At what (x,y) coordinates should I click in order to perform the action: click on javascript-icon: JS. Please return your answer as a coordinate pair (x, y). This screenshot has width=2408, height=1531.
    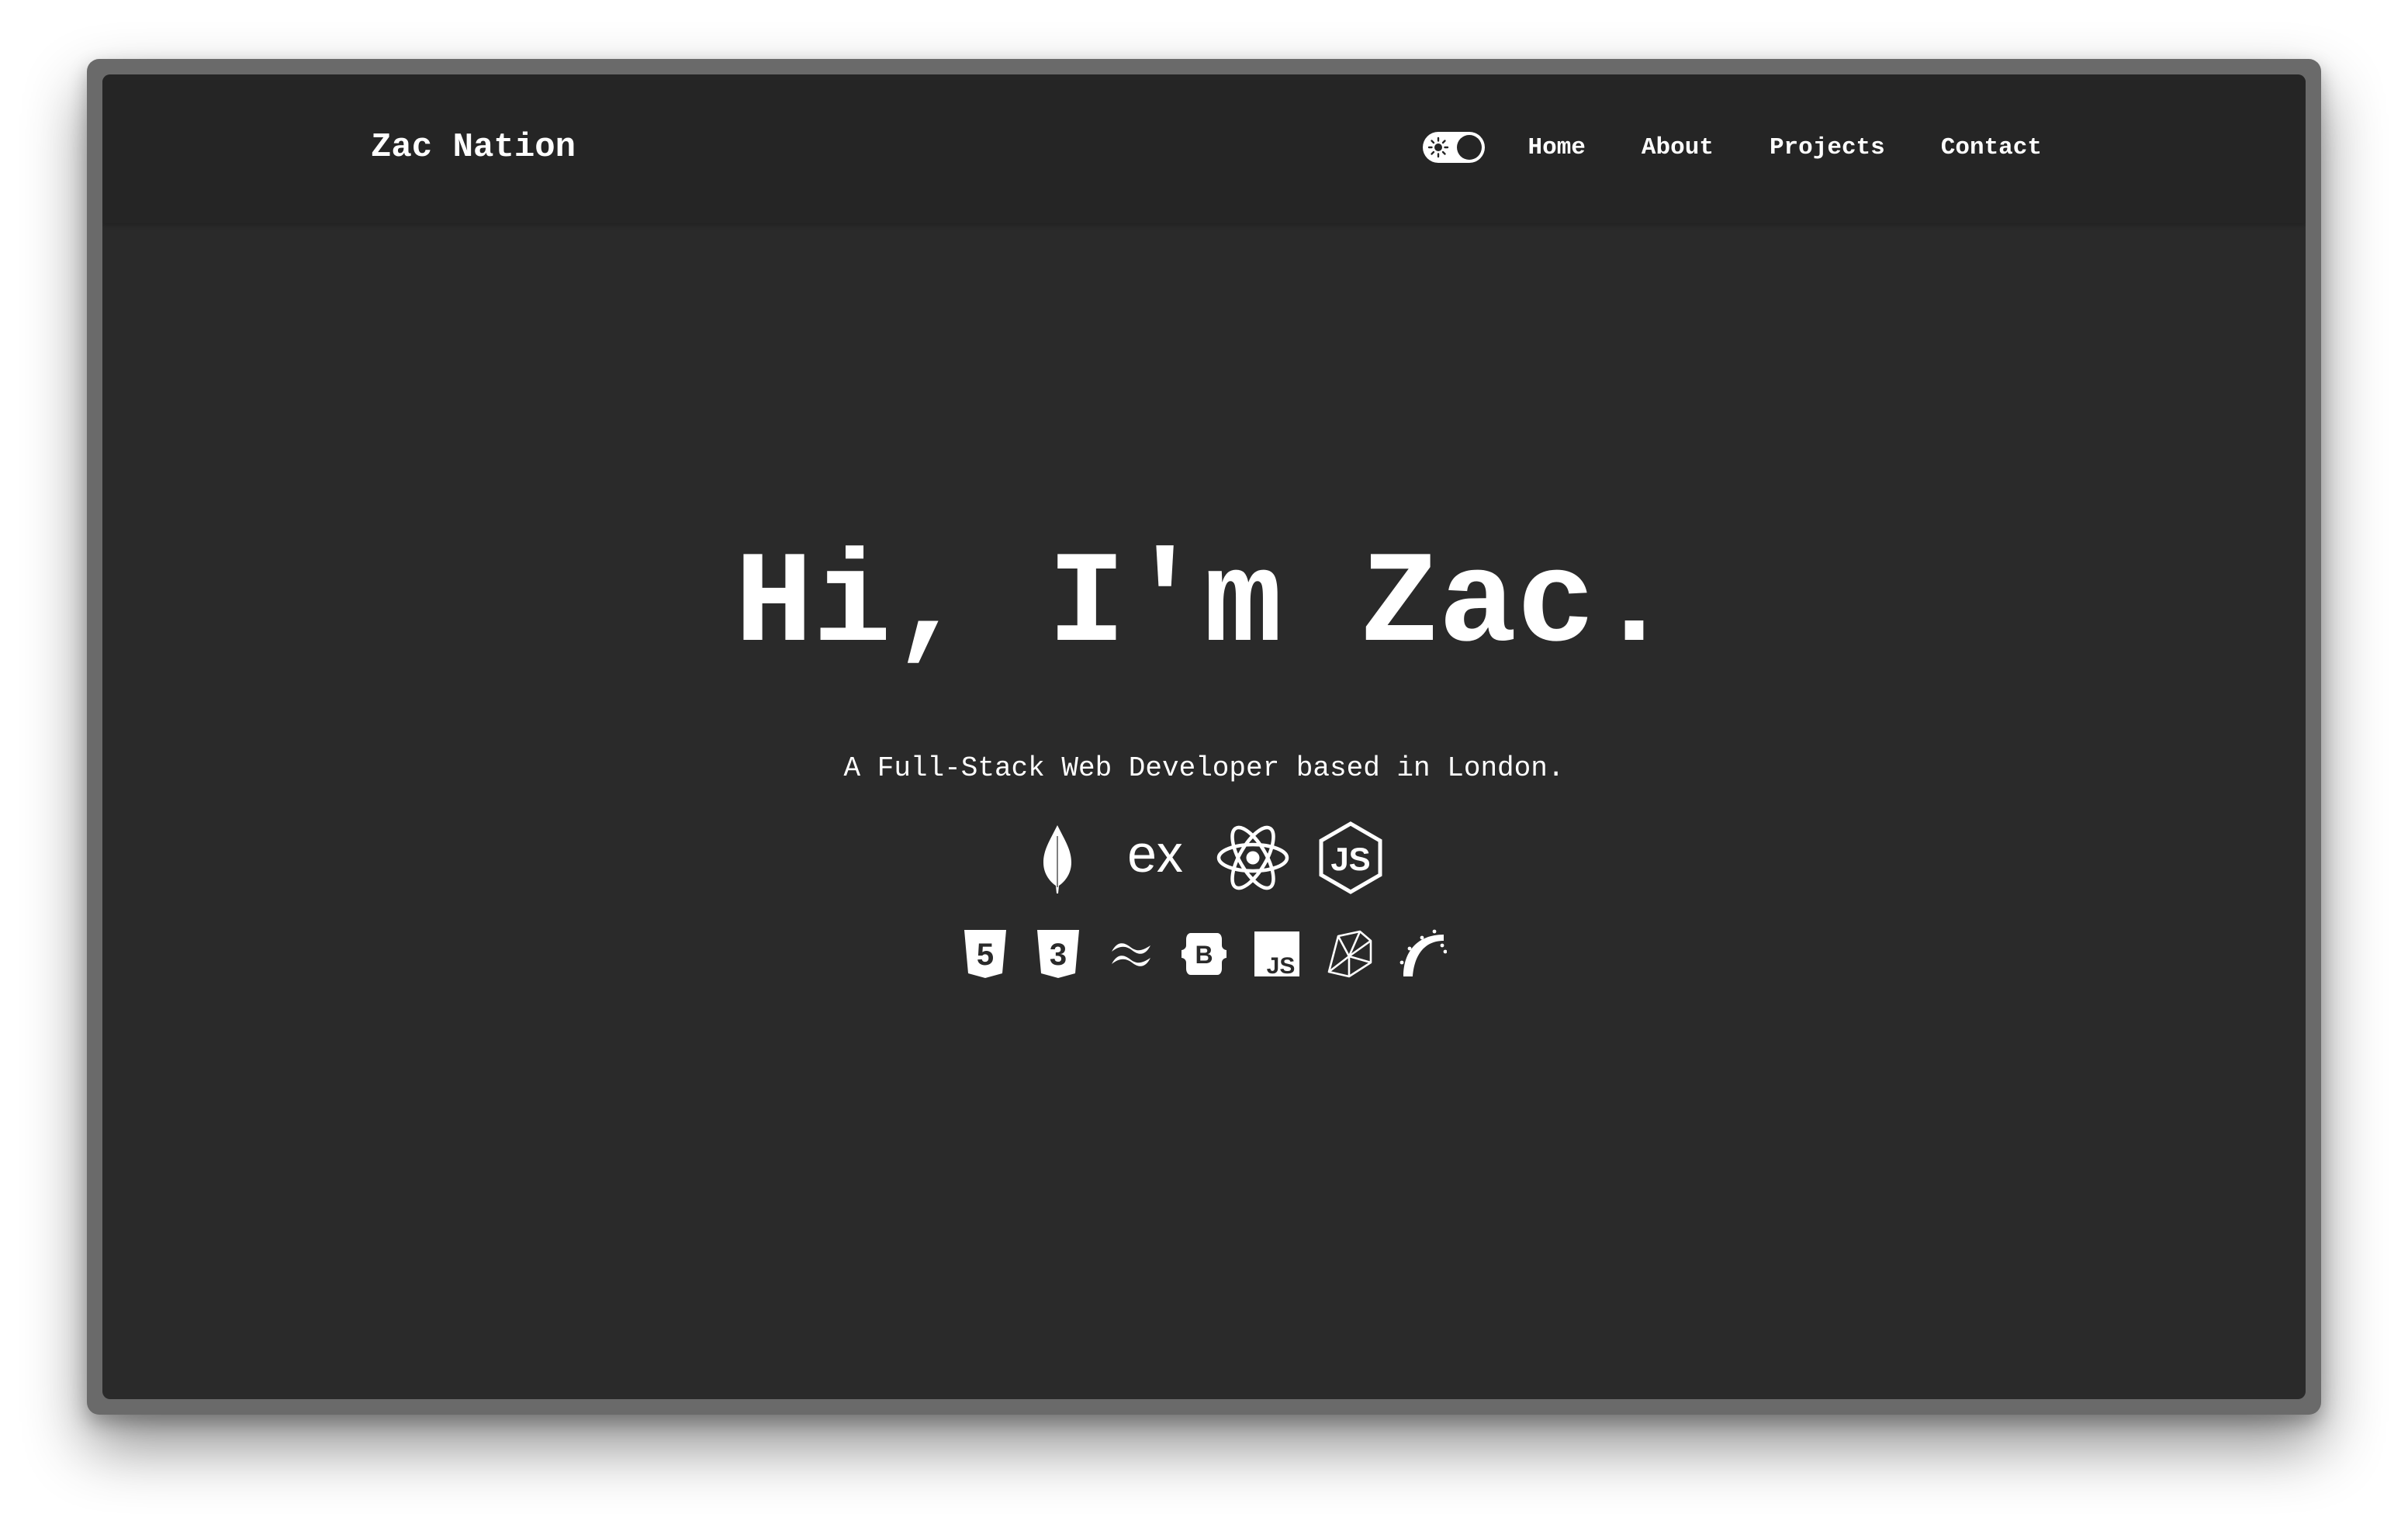
    Looking at the image, I should click on (1277, 954).